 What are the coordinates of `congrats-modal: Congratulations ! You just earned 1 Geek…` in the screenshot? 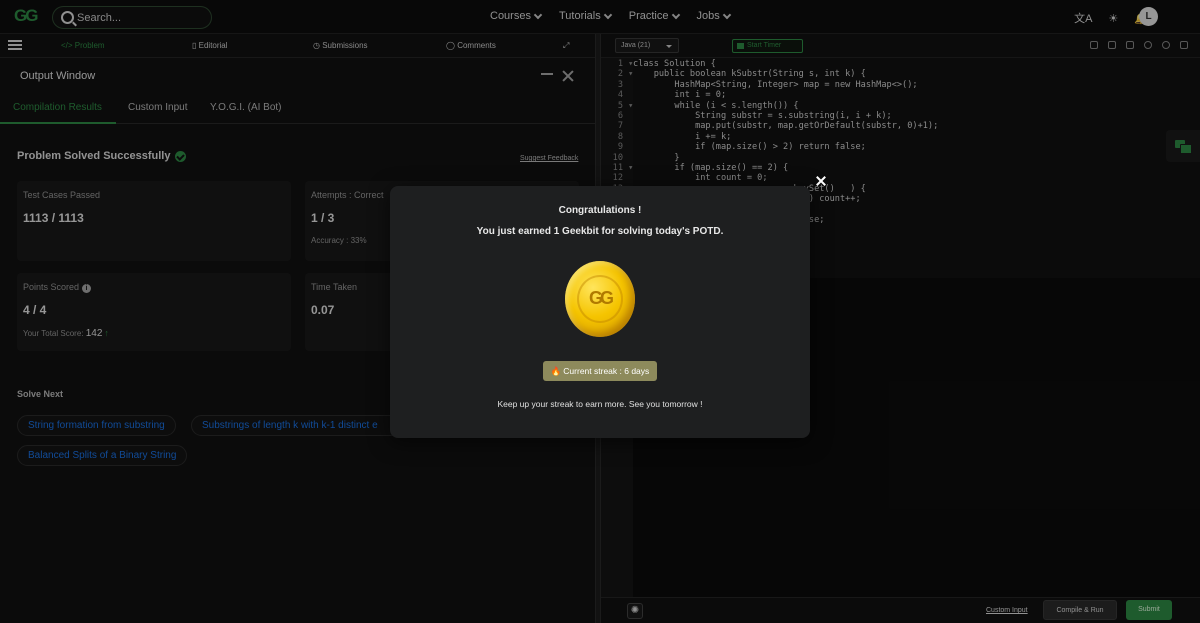 It's located at (600, 312).